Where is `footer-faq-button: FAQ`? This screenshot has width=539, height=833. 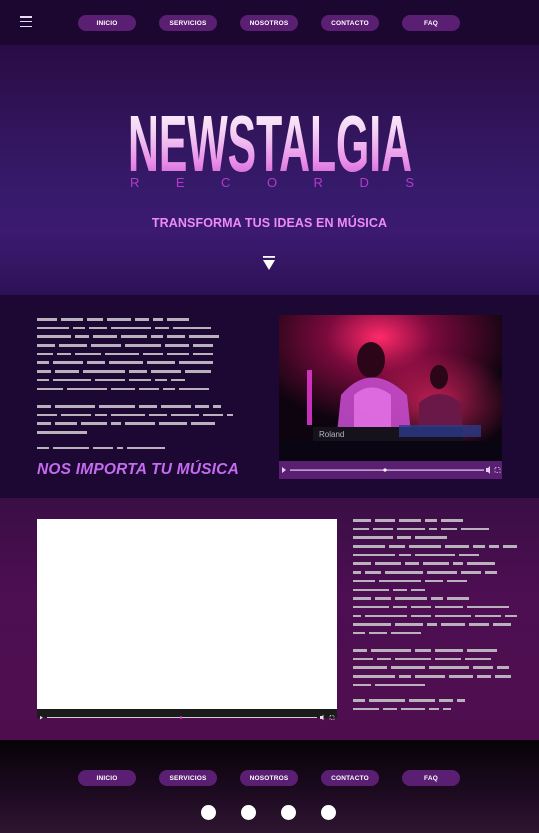
footer-faq-button: FAQ is located at coordinates (431, 778).